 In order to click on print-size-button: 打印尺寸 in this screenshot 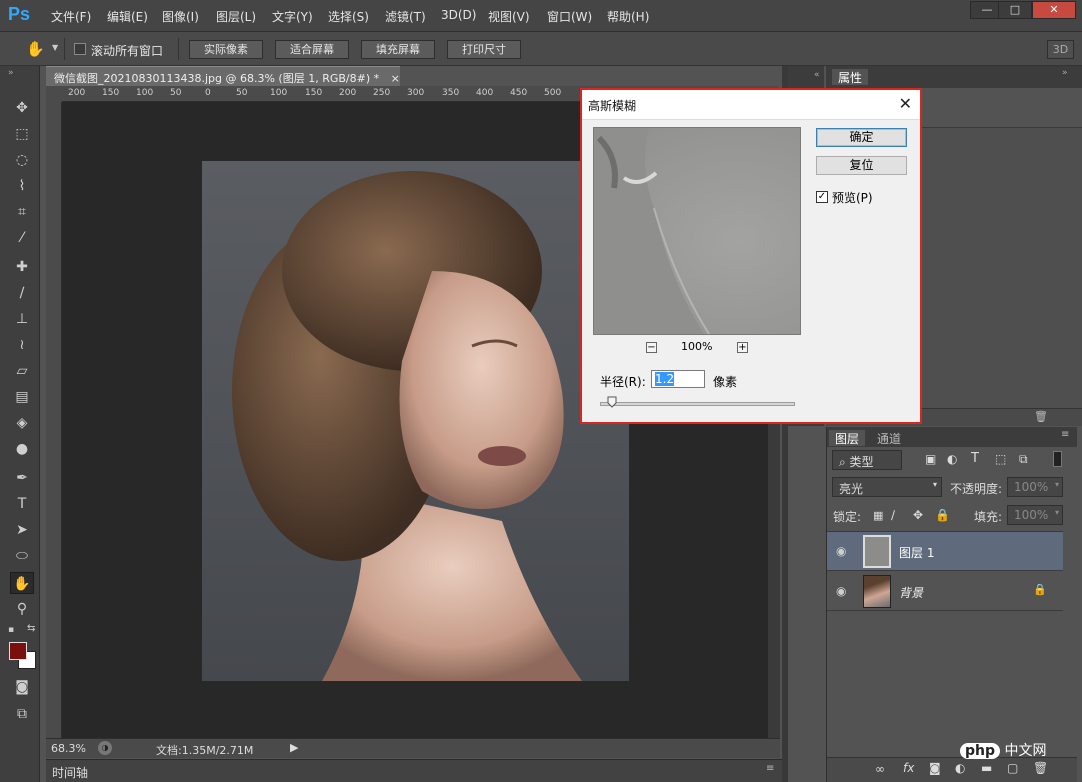, I will do `click(484, 49)`.